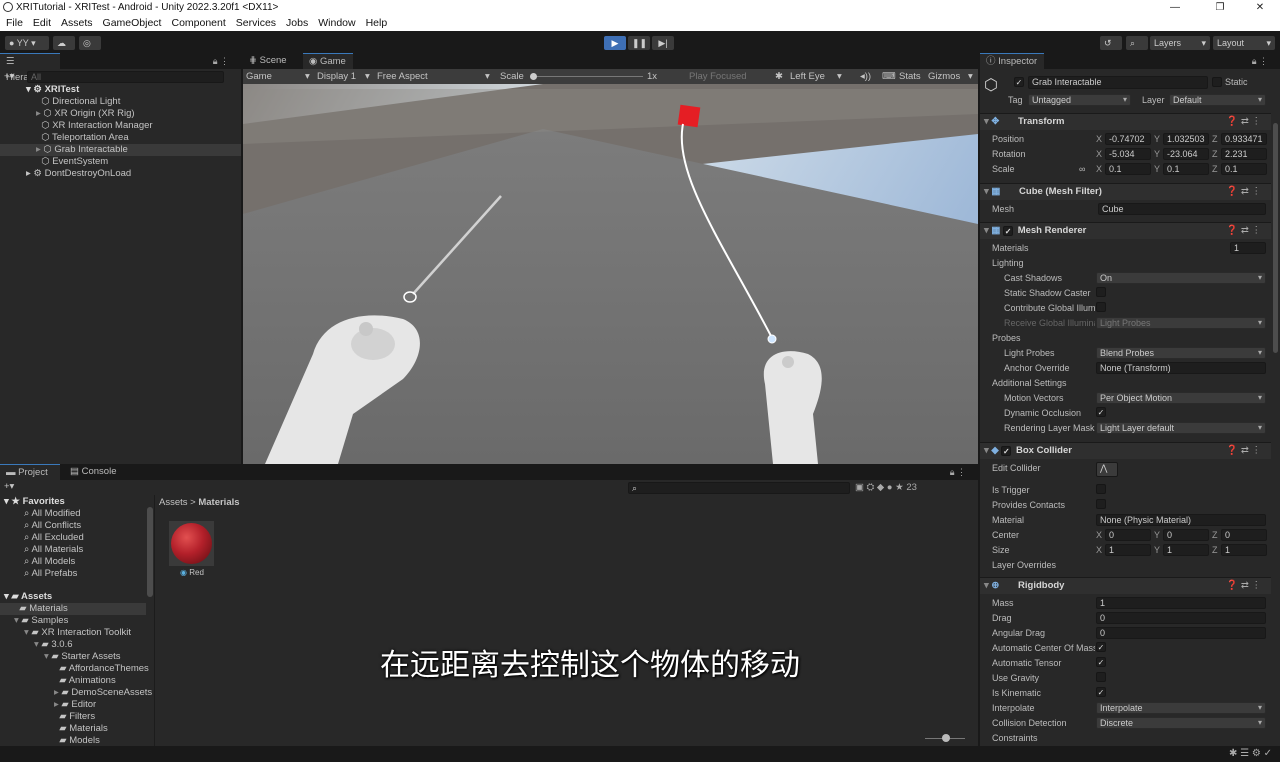 The height and width of the screenshot is (762, 1280). Describe the element at coordinates (1181, 323) in the screenshot. I see `dropdown-field: Light Probes` at that location.